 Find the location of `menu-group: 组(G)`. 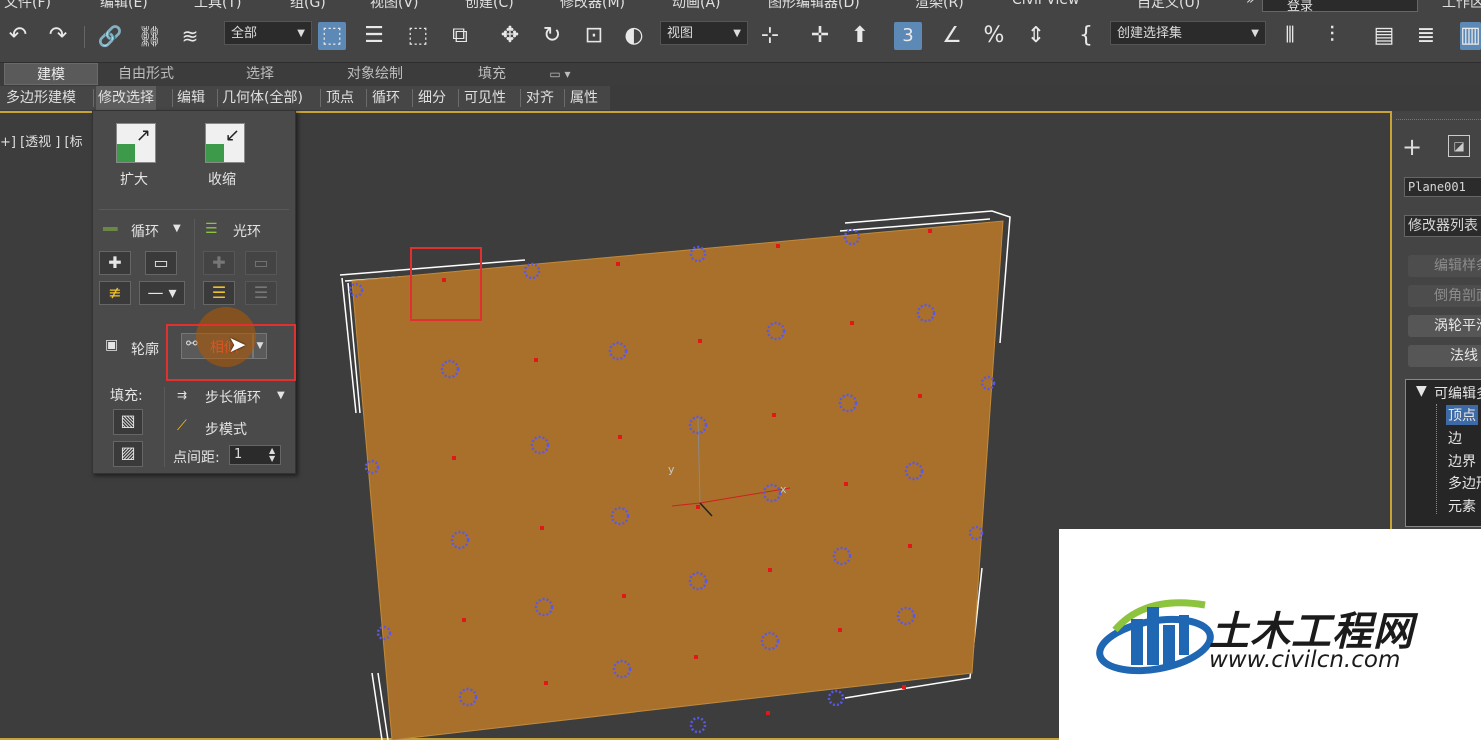

menu-group: 组(G) is located at coordinates (308, 6).